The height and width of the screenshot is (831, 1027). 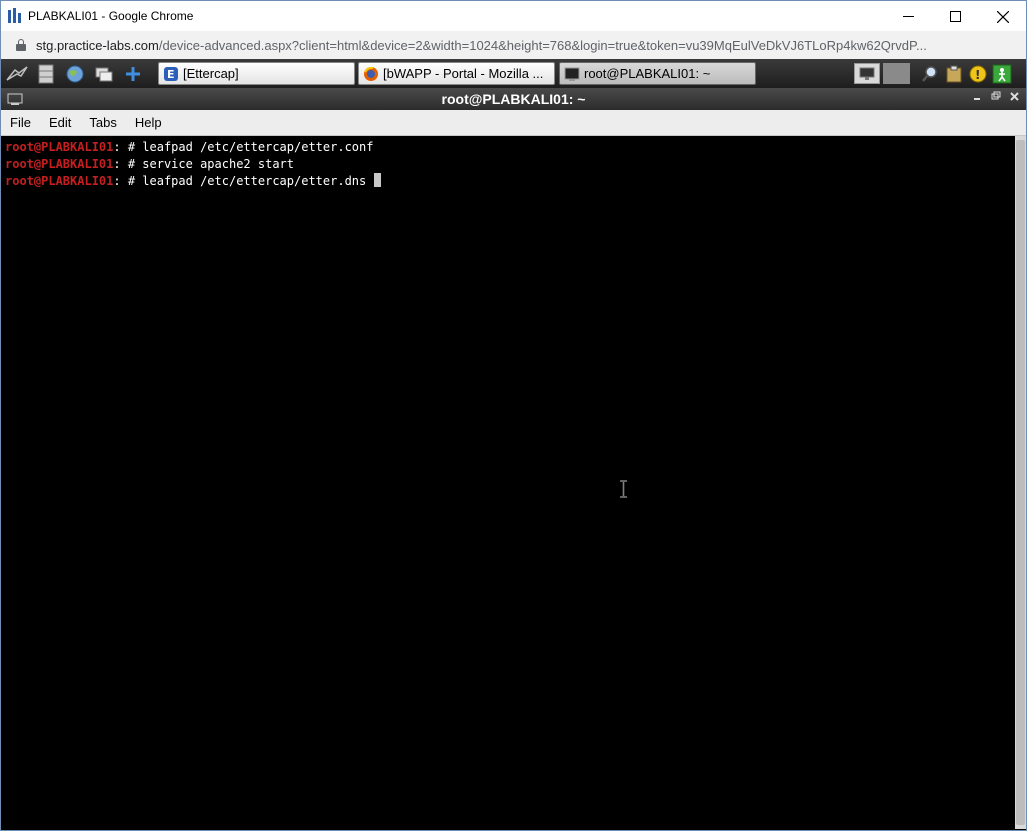 I want to click on firefox-icon, so click(x=371, y=73).